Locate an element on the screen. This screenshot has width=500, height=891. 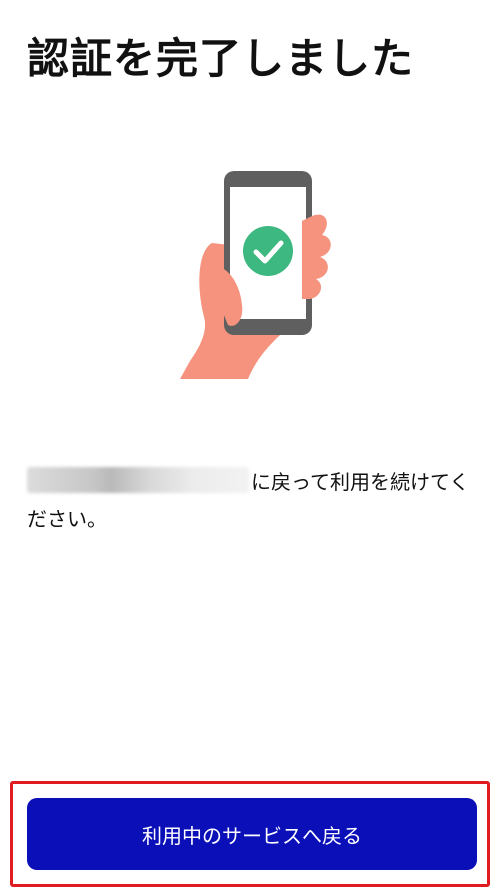
blurred-service-name is located at coordinates (138, 480).